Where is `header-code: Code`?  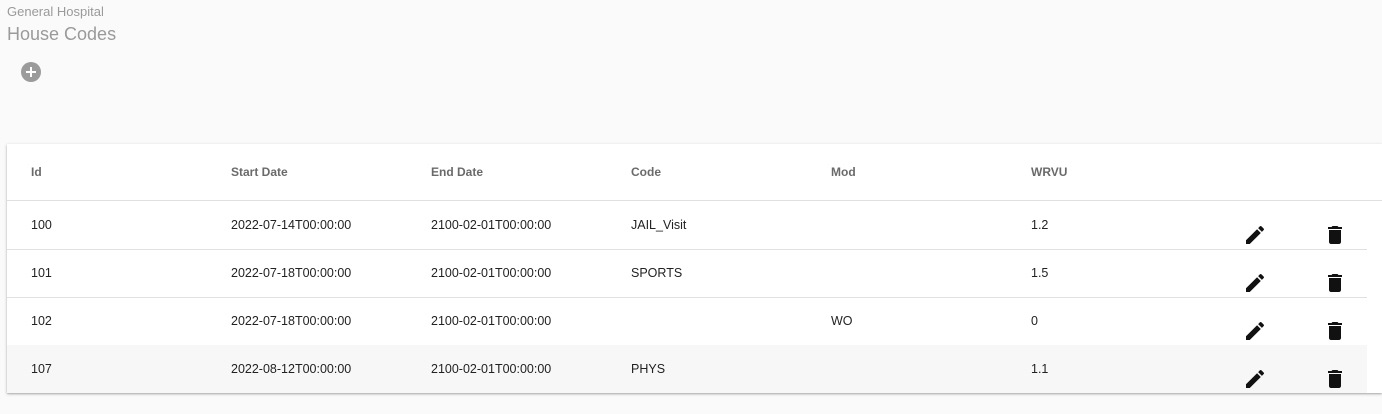 header-code: Code is located at coordinates (646, 172).